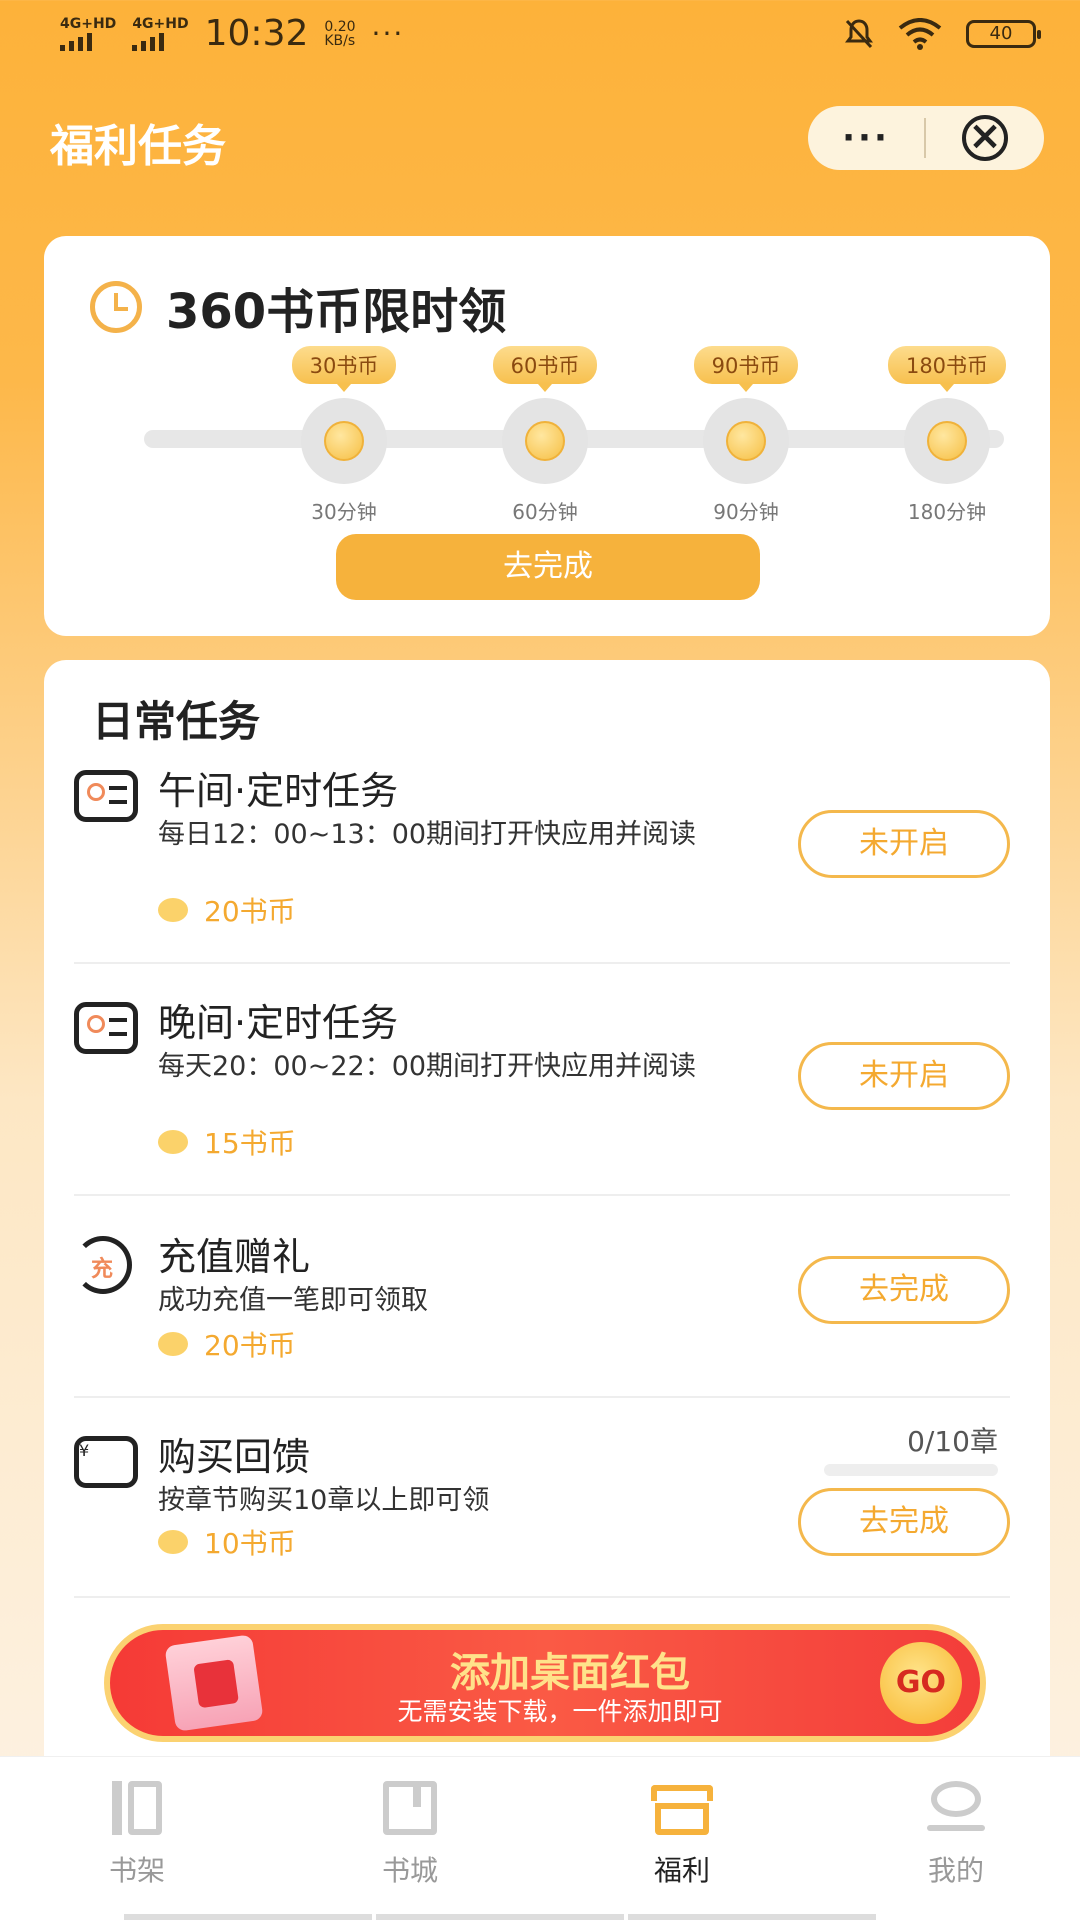 The width and height of the screenshot is (1080, 1920). What do you see at coordinates (427, 1066) in the screenshot?
I see `task-desc: 每天20：00~22：00期间打开快应用并阅读` at bounding box center [427, 1066].